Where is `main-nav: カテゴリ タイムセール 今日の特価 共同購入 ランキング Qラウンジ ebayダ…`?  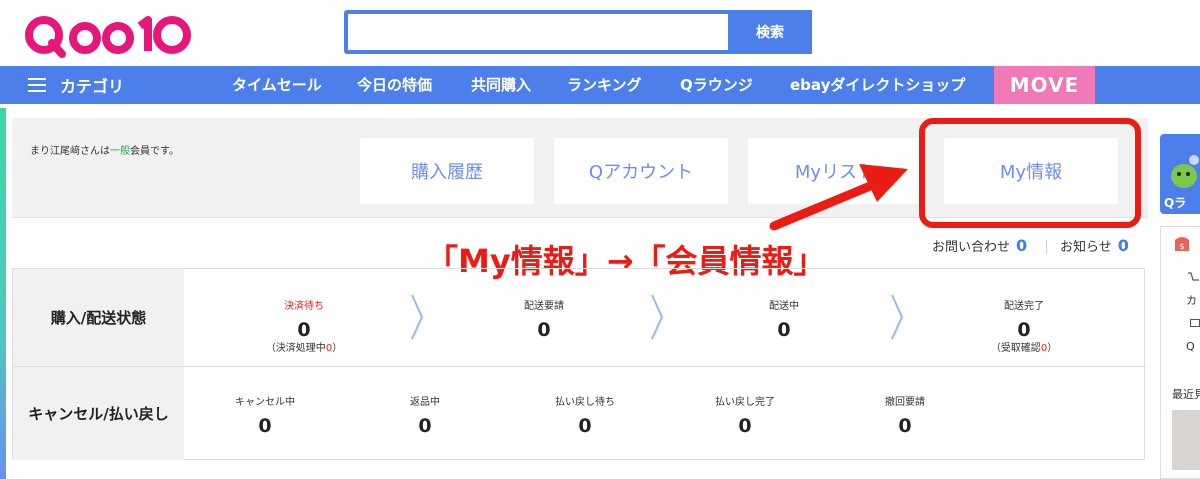 main-nav: カテゴリ タイムセール 今日の特価 共同購入 ランキング Qラウンジ ebayダ… is located at coordinates (600, 85).